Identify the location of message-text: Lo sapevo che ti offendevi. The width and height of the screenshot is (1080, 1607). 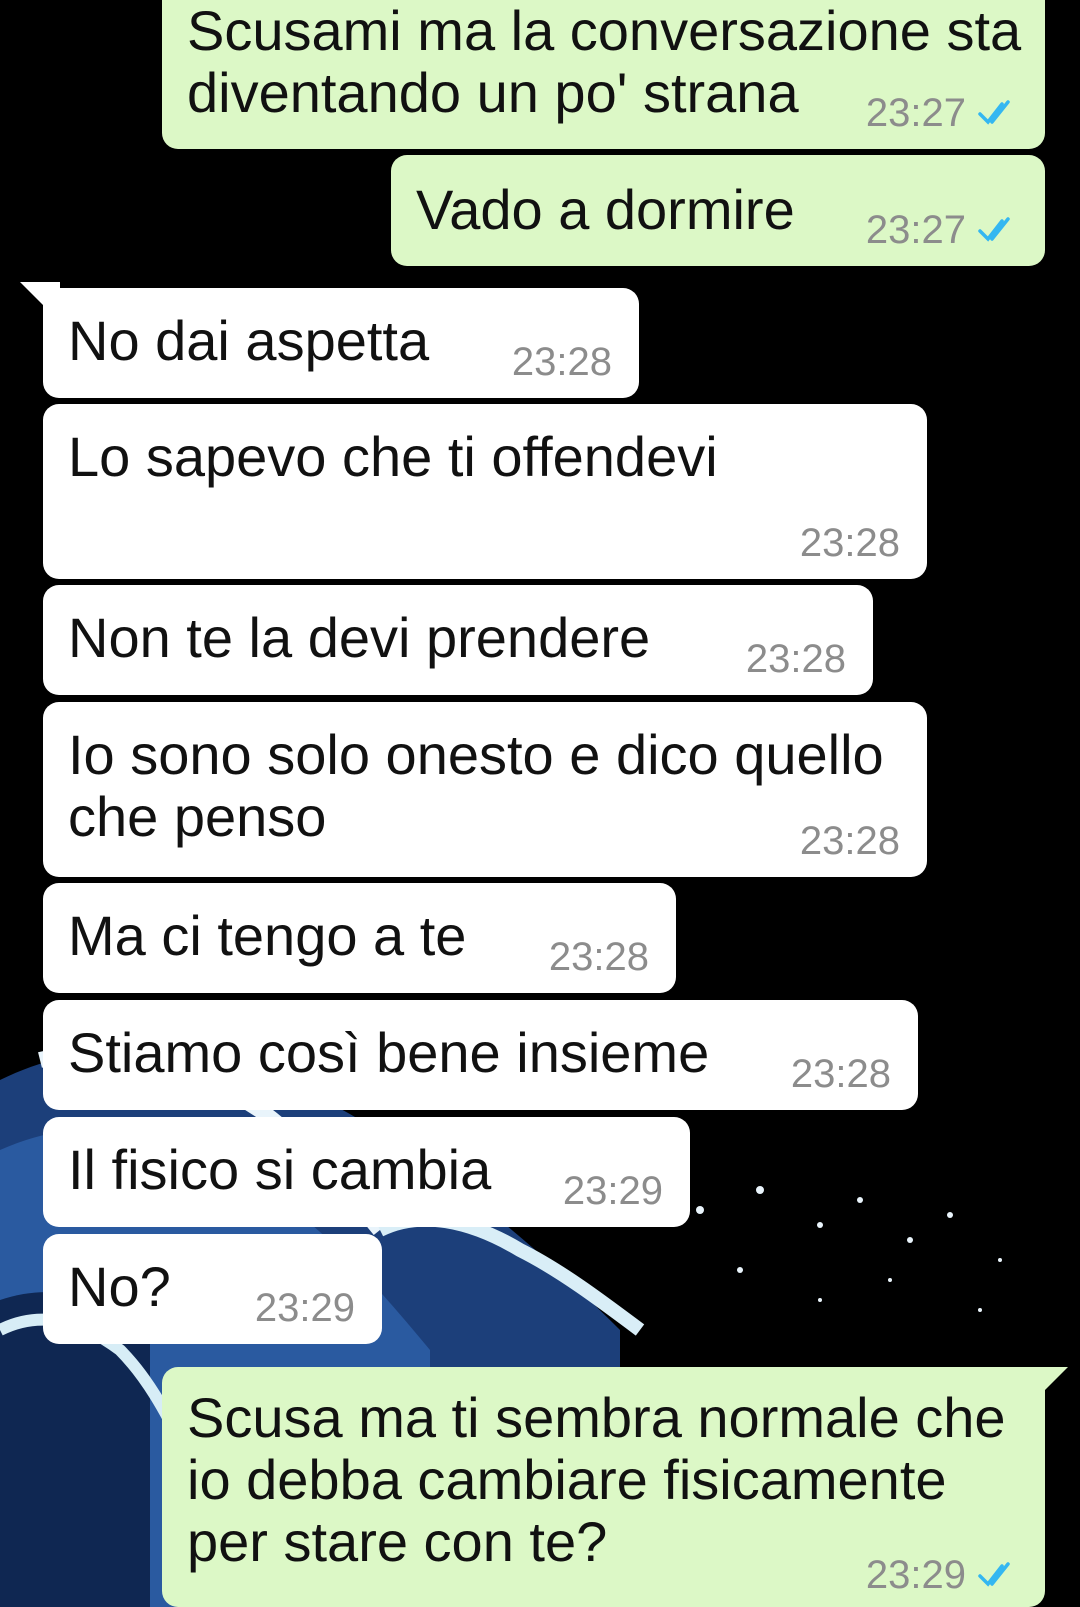
(393, 456).